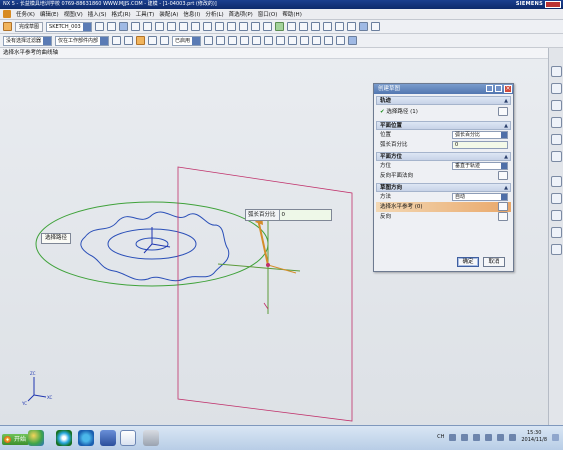 The image size is (563, 450). I want to click on undo-icon, so click(153, 40).